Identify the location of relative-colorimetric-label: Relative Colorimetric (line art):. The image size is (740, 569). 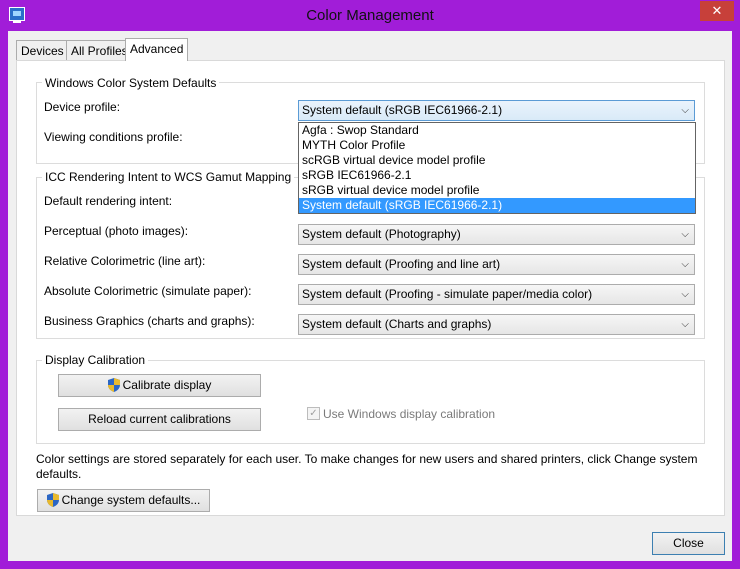
(125, 261).